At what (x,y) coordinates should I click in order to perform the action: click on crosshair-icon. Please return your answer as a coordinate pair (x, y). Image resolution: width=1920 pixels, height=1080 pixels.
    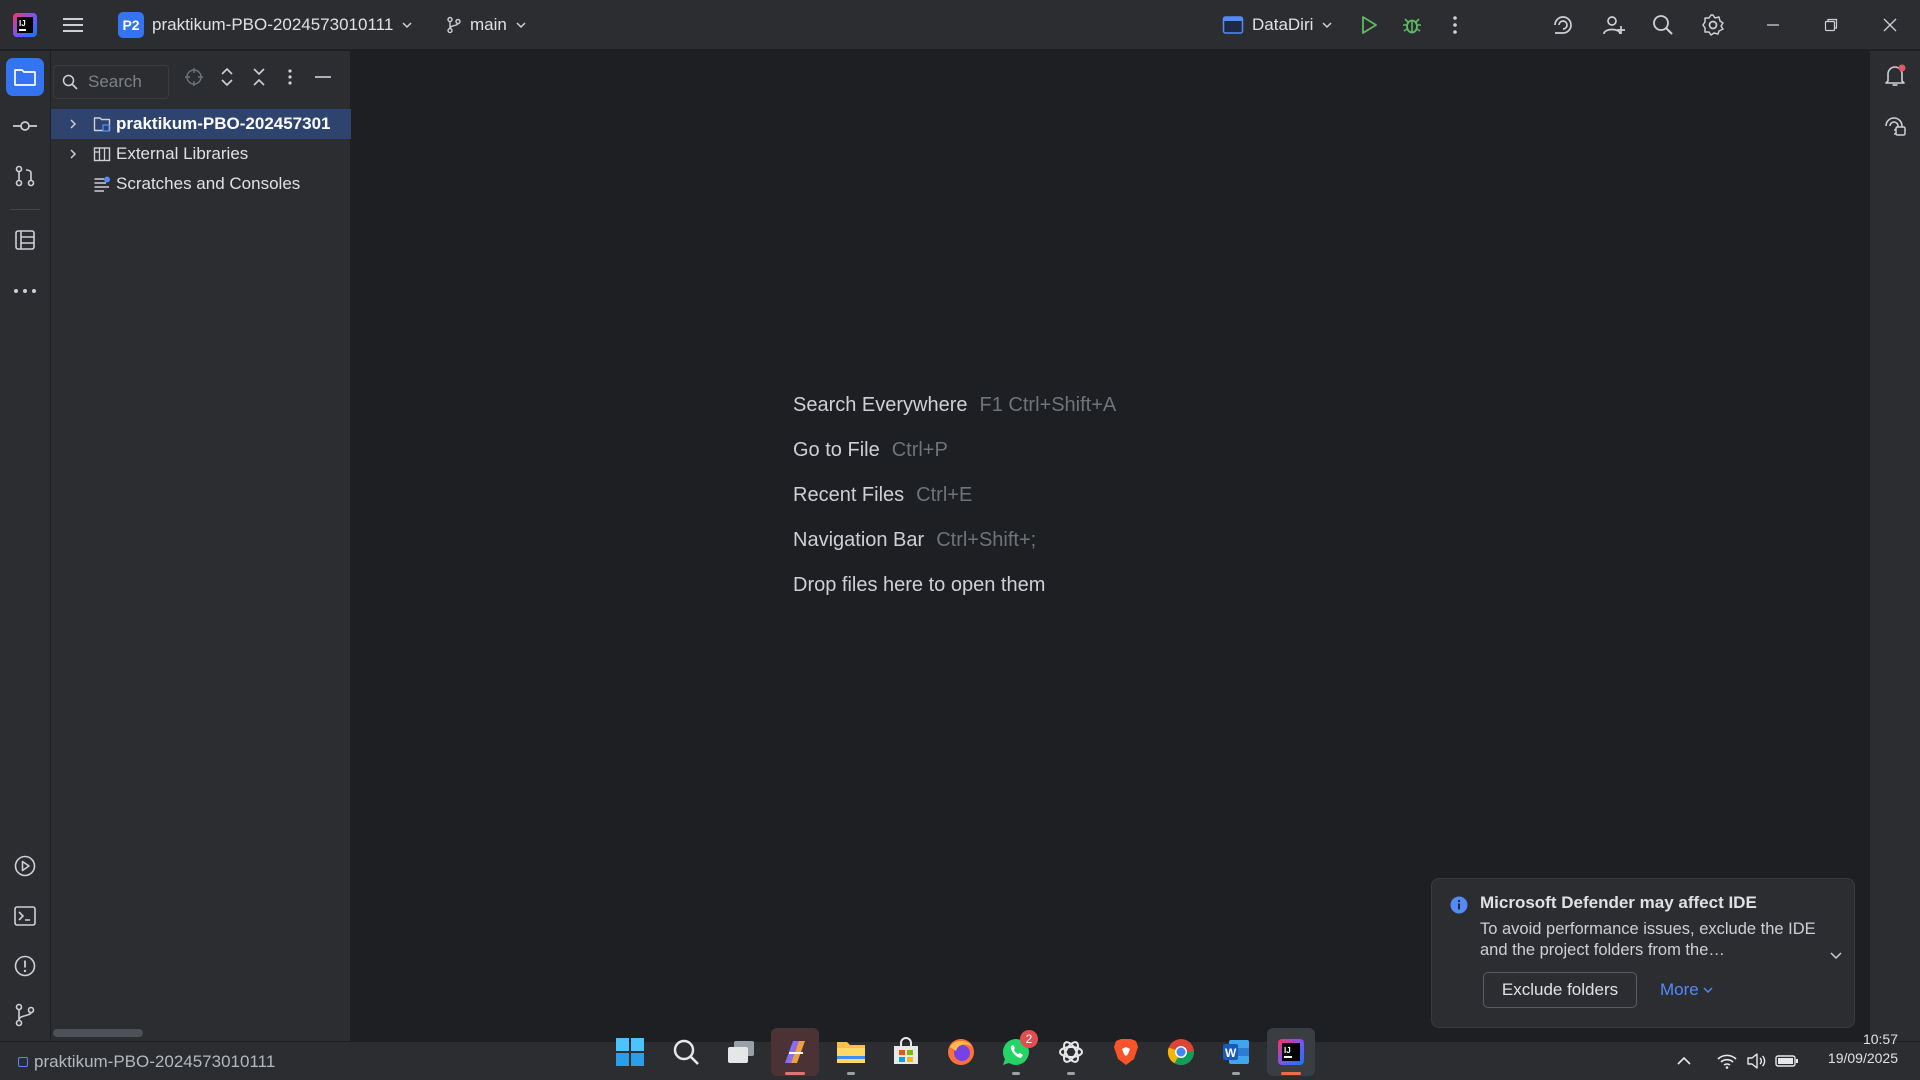
    Looking at the image, I should click on (194, 77).